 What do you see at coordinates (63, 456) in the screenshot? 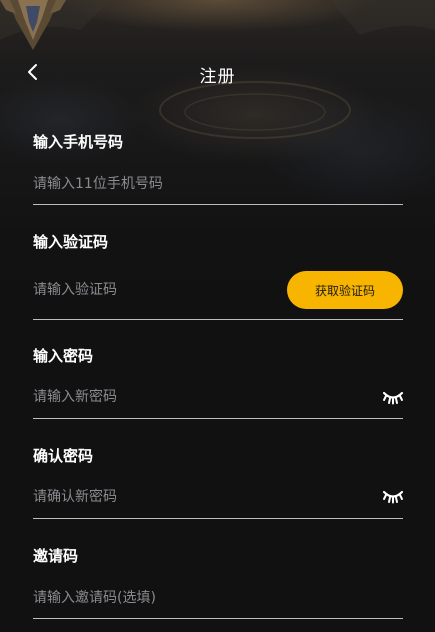
I see `confirm-label: 确认密码` at bounding box center [63, 456].